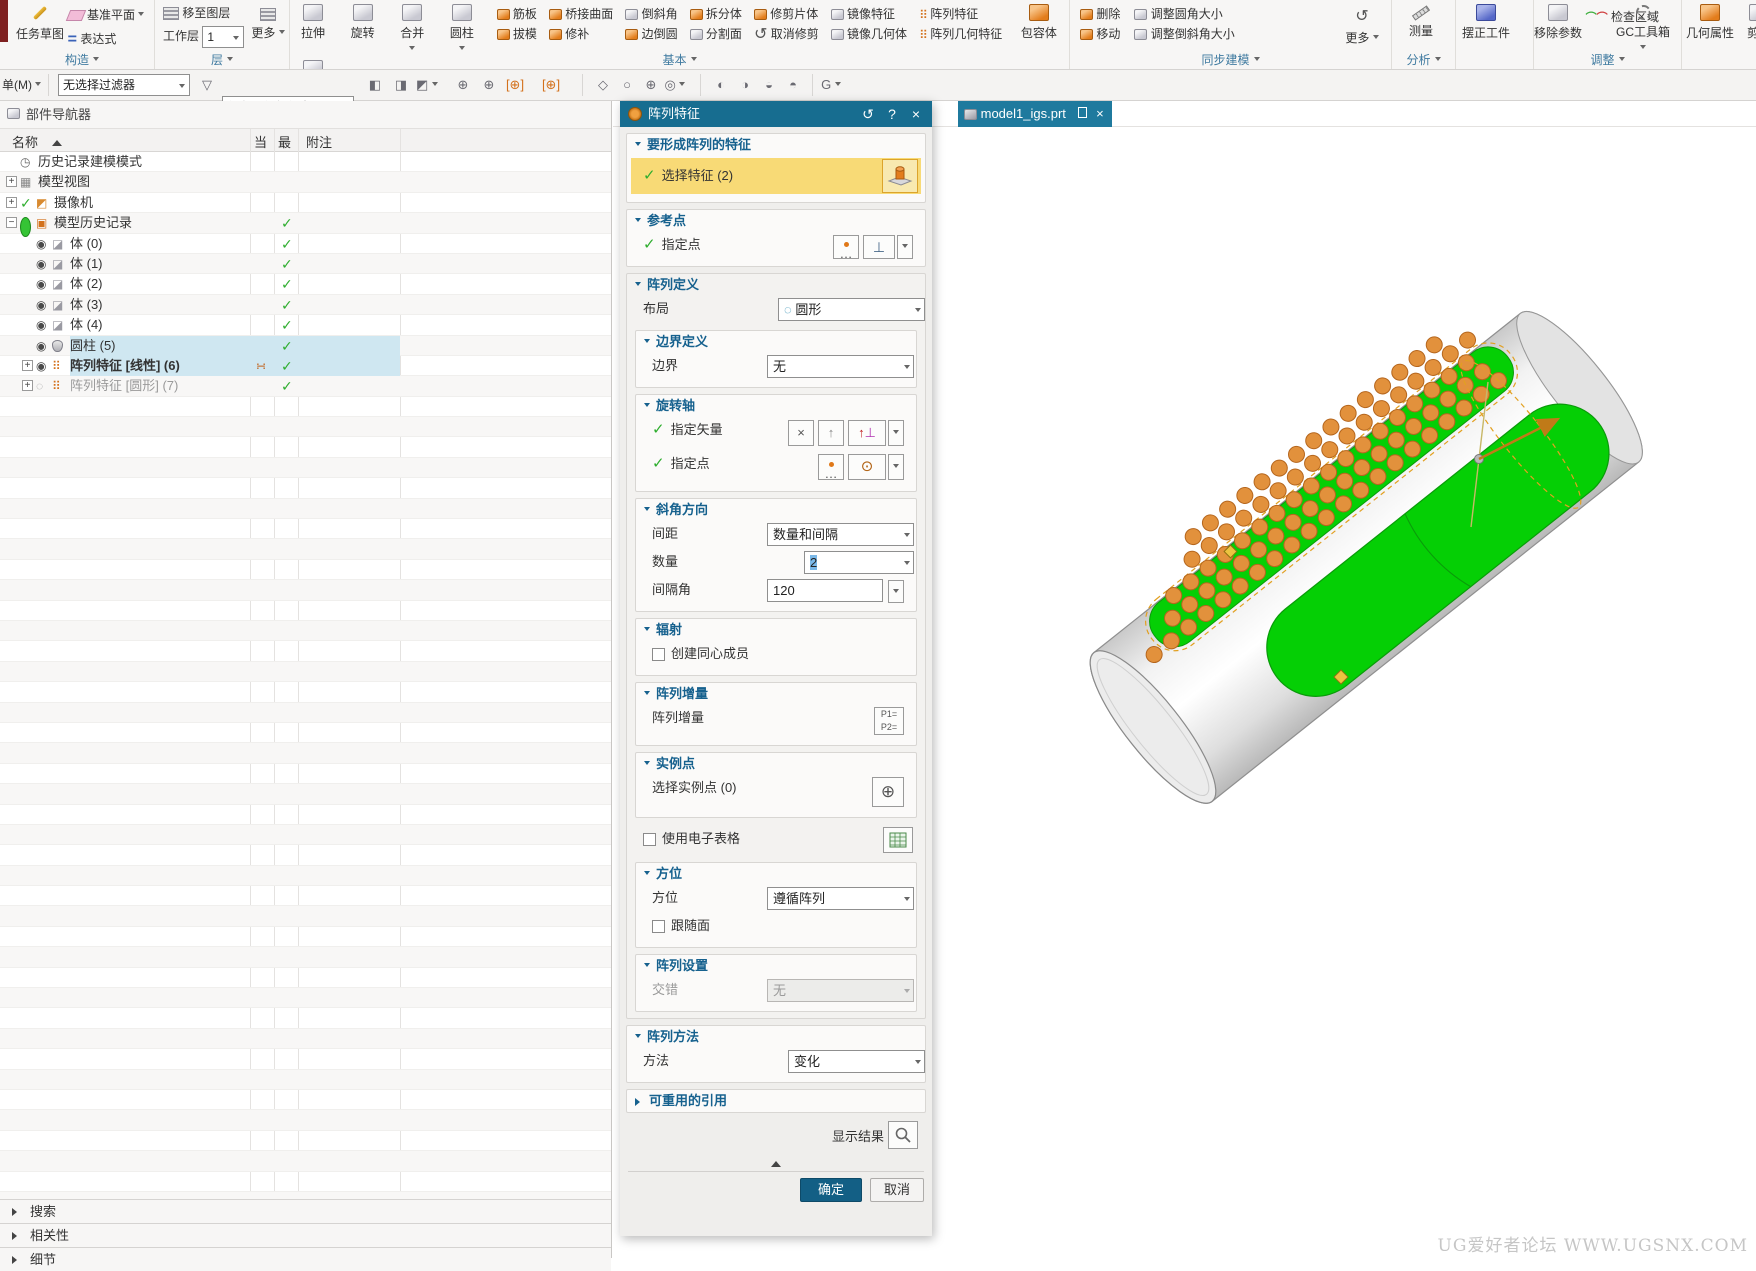 Image resolution: width=1756 pixels, height=1271 pixels. What do you see at coordinates (305, 244) in the screenshot?
I see `tree-row: ◉ ◪ 体 (0) ✓` at bounding box center [305, 244].